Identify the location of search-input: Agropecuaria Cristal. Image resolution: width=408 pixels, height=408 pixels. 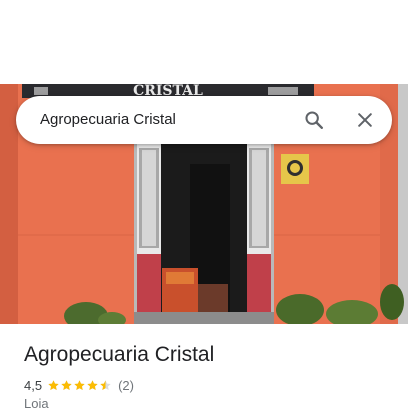
(108, 120).